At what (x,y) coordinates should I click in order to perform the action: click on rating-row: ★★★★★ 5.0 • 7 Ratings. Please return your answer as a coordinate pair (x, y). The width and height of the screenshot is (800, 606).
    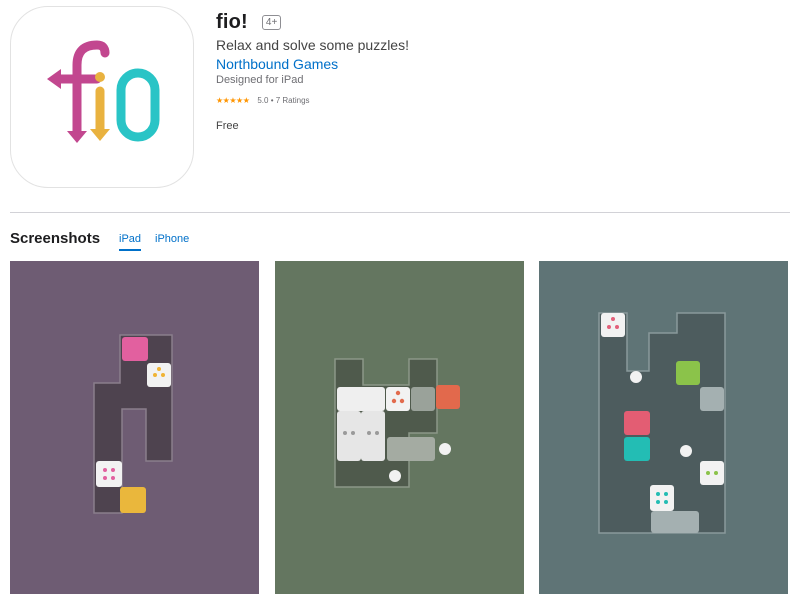
    Looking at the image, I should click on (263, 100).